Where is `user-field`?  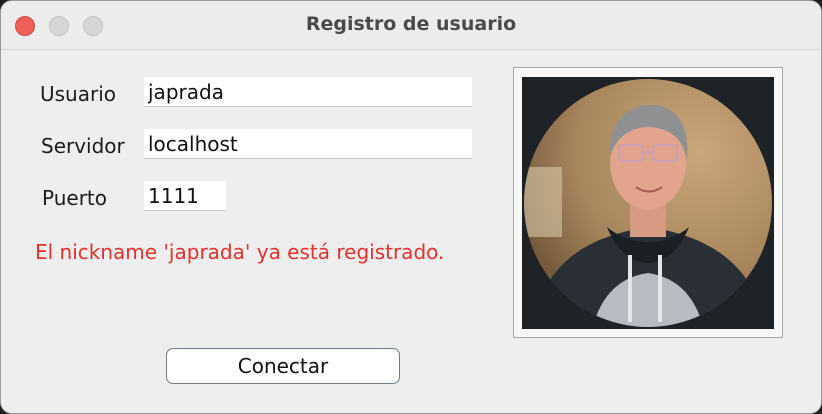 user-field is located at coordinates (308, 92).